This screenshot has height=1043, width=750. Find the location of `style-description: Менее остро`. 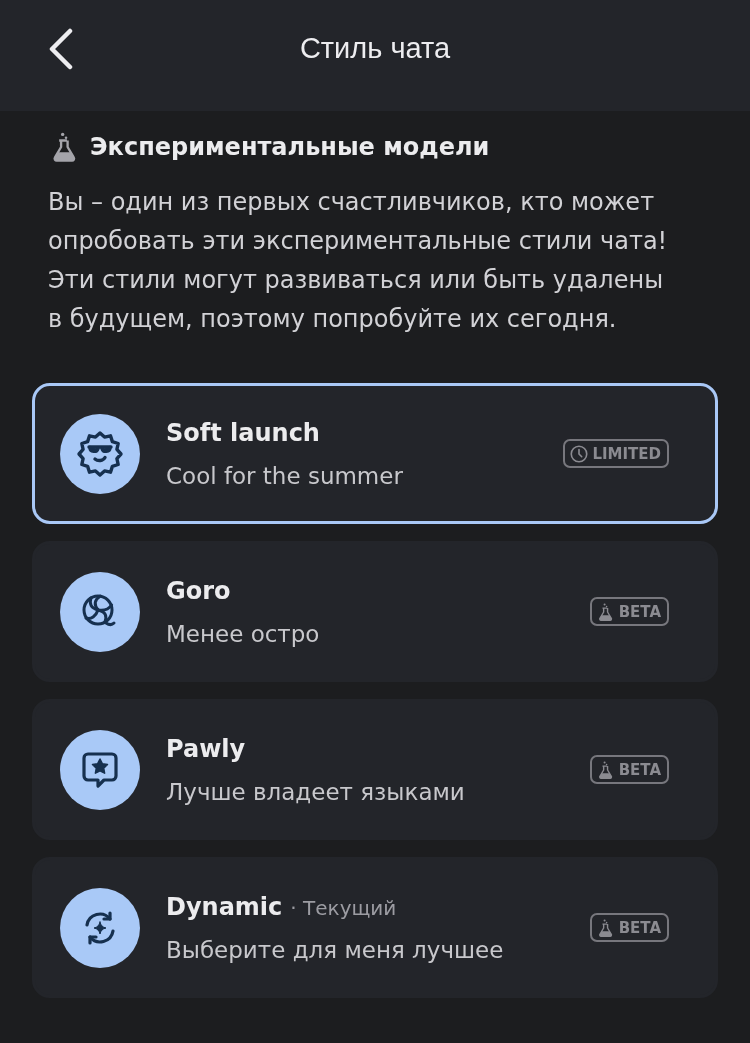

style-description: Менее остро is located at coordinates (243, 633).